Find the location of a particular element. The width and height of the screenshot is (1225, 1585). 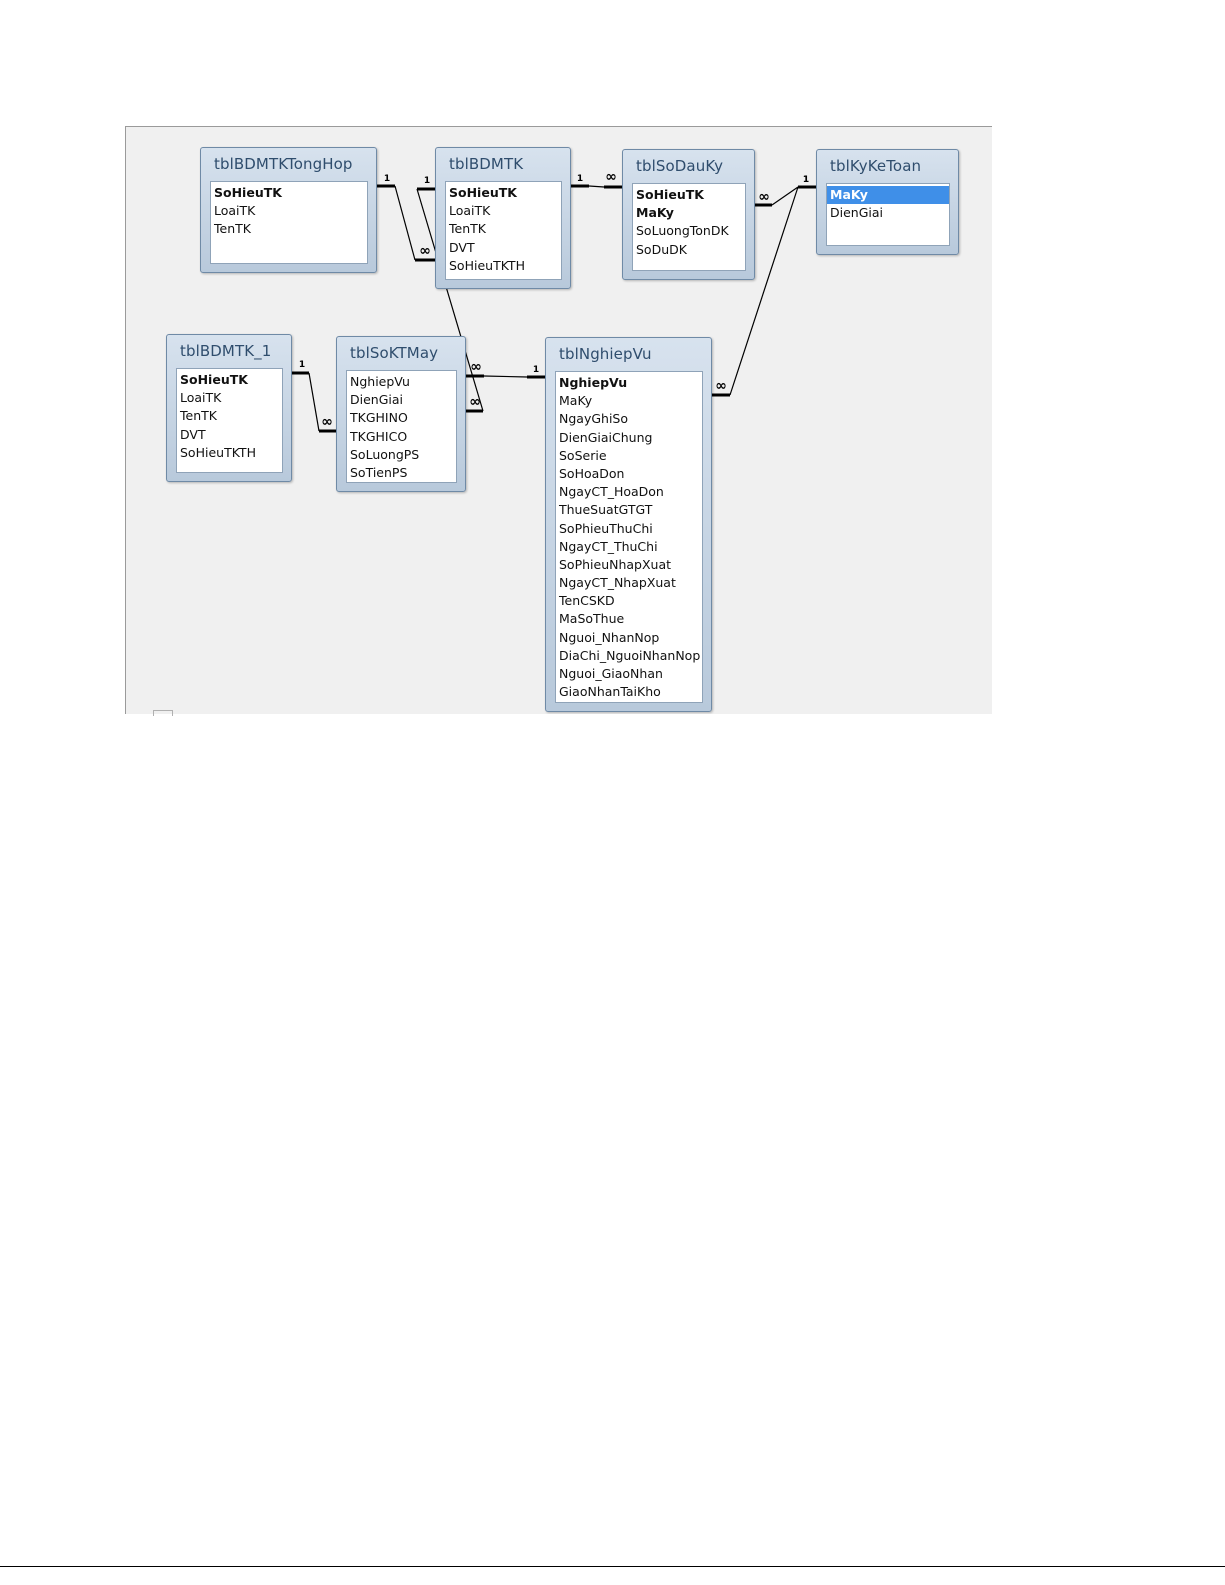

field-list: MaKy DienGiai is located at coordinates (888, 214).